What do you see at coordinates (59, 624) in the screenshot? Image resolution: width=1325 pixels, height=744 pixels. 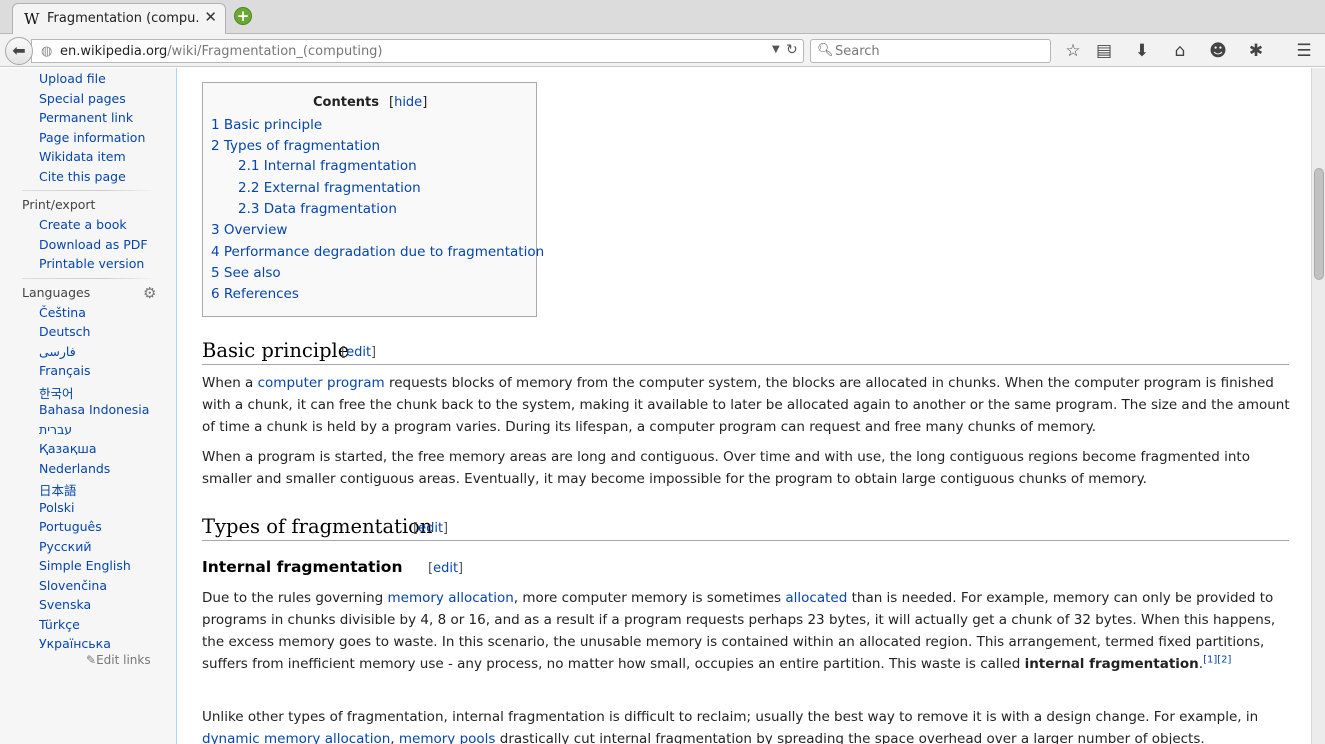 I see `language-link: Türkçe` at bounding box center [59, 624].